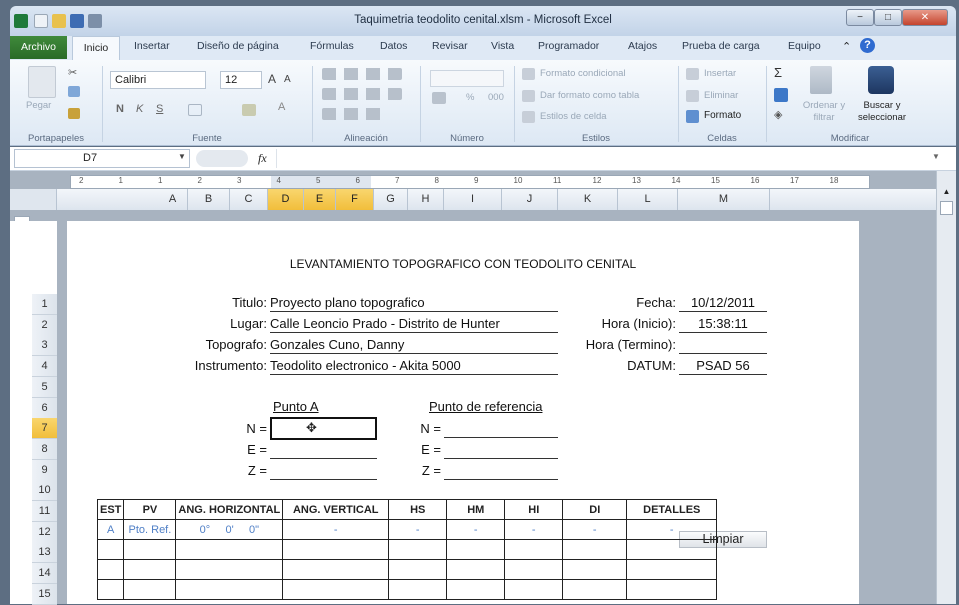 This screenshot has width=959, height=605. I want to click on font-size-select: 12, so click(241, 80).